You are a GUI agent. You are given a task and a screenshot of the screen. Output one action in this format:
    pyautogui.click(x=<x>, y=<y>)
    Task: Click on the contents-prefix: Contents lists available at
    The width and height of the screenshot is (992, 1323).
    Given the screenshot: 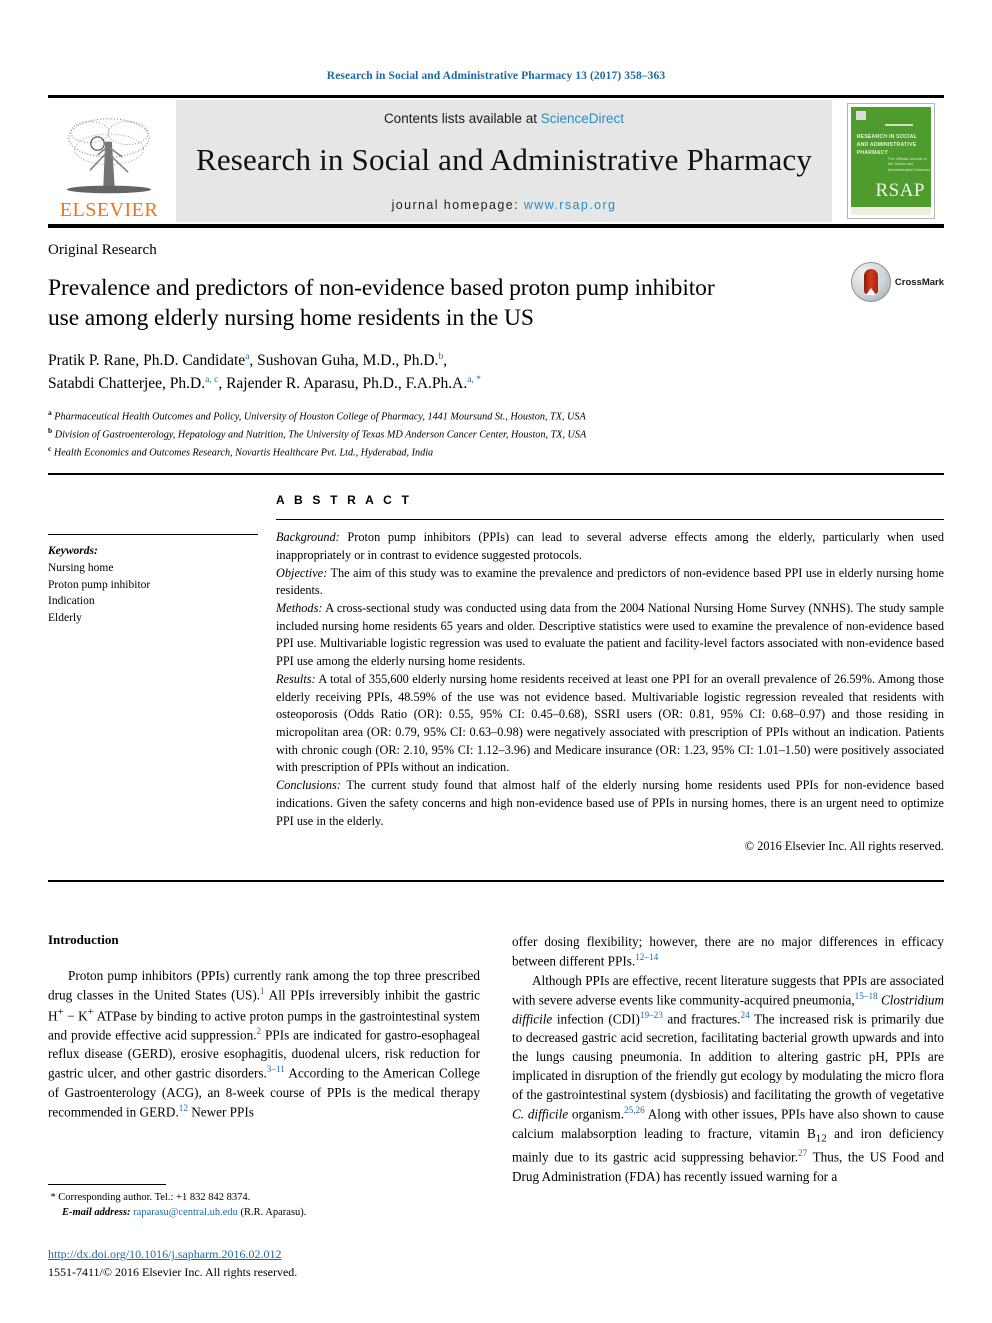 What is the action you would take?
    pyautogui.click(x=462, y=118)
    